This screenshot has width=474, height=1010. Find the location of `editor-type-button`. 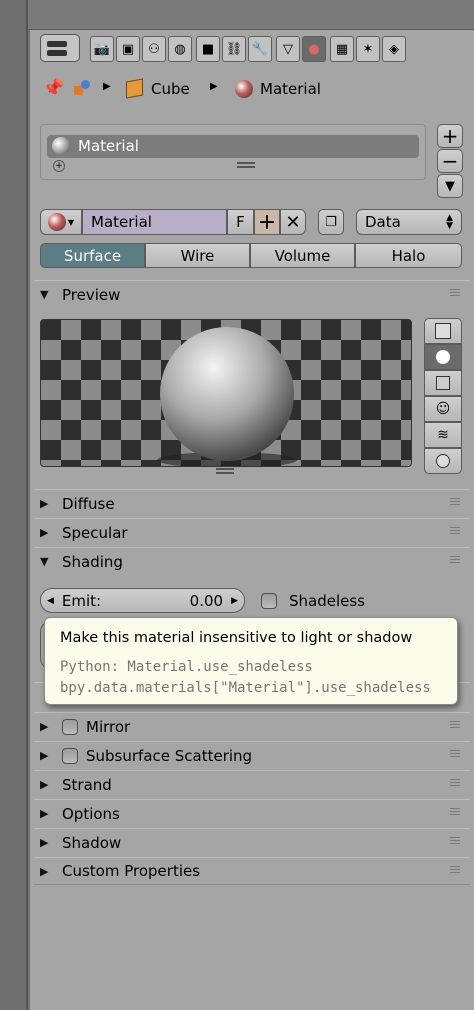

editor-type-button is located at coordinates (60, 48).